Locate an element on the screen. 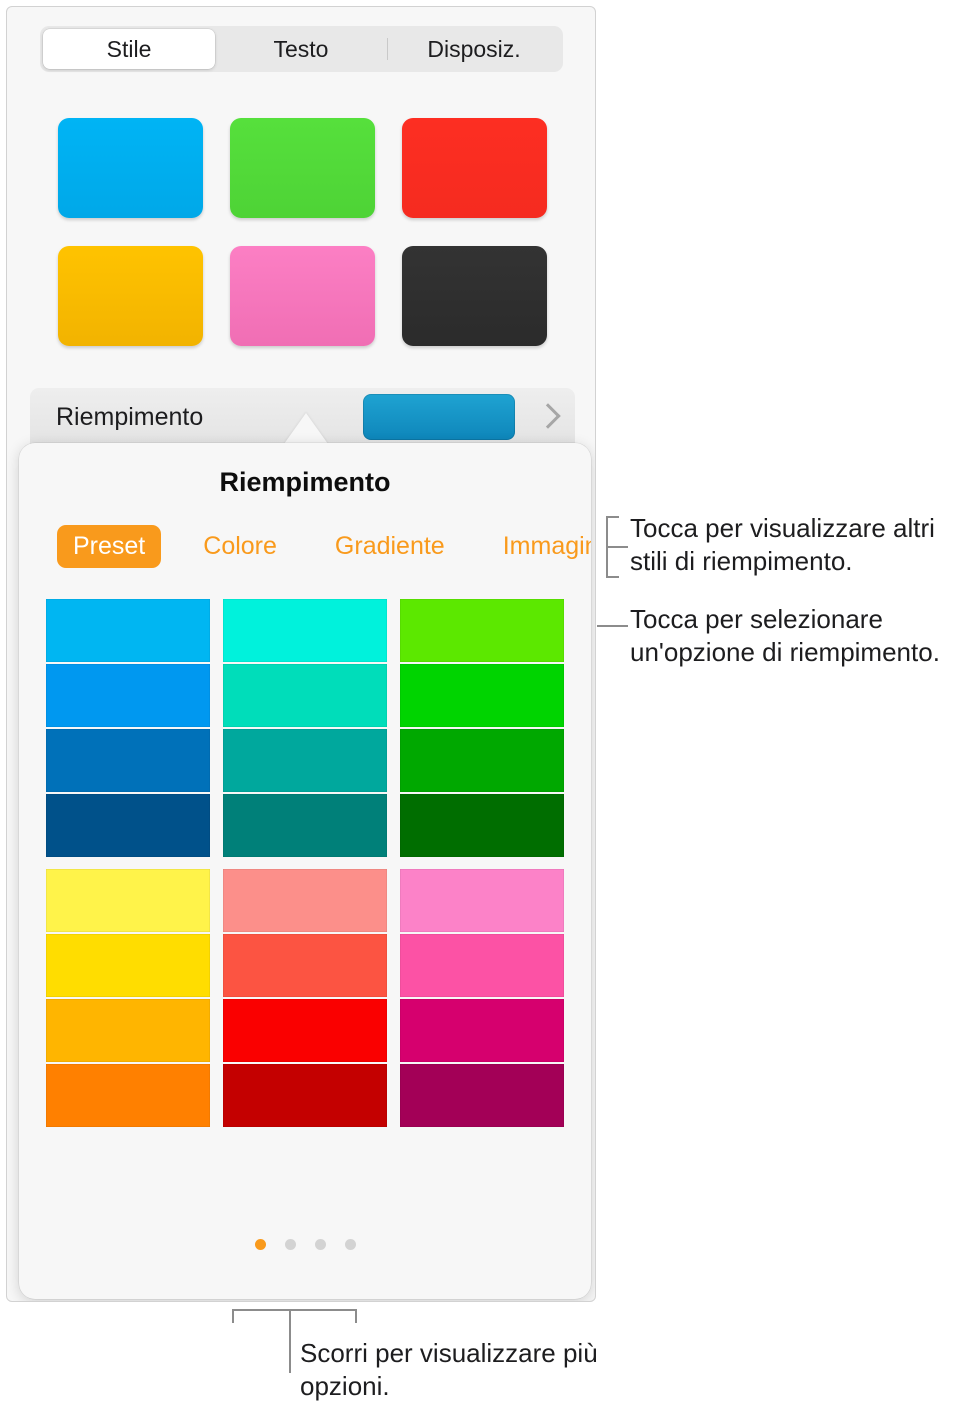  style-preset-pink is located at coordinates (302, 296).